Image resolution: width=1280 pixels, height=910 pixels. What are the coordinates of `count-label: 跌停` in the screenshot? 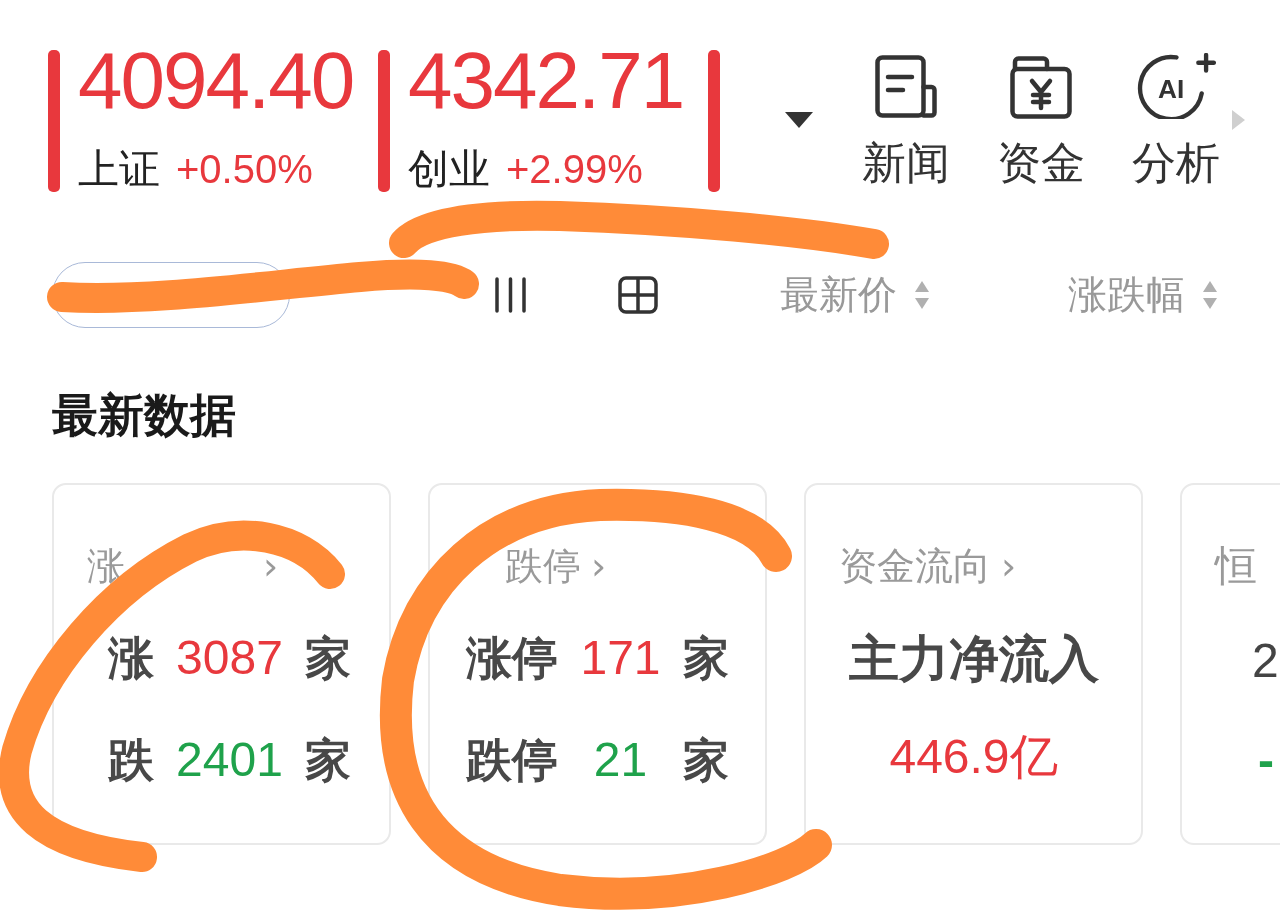 It's located at (512, 760).